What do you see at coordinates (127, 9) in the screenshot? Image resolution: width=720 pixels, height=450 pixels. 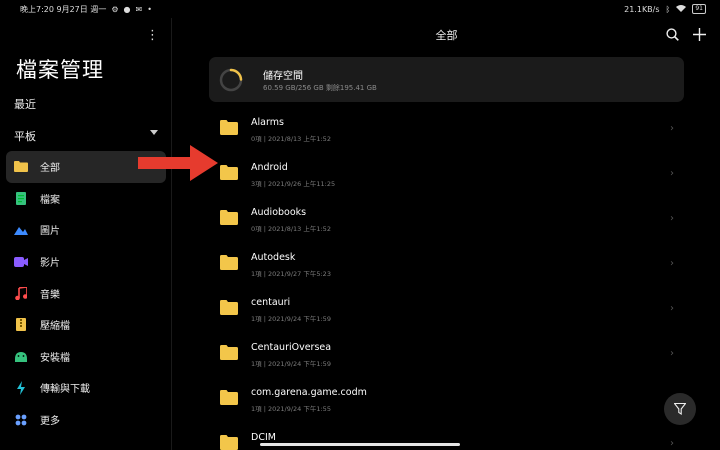 I see `notification-icon: ●` at bounding box center [127, 9].